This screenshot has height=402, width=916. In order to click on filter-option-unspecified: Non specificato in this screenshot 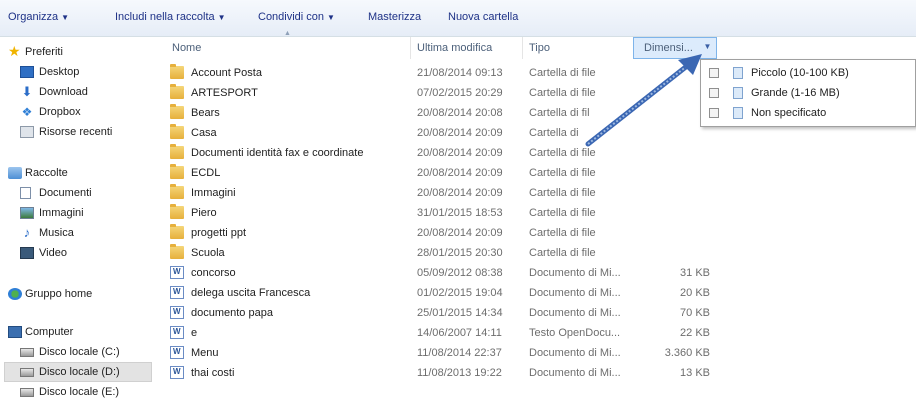, I will do `click(809, 113)`.